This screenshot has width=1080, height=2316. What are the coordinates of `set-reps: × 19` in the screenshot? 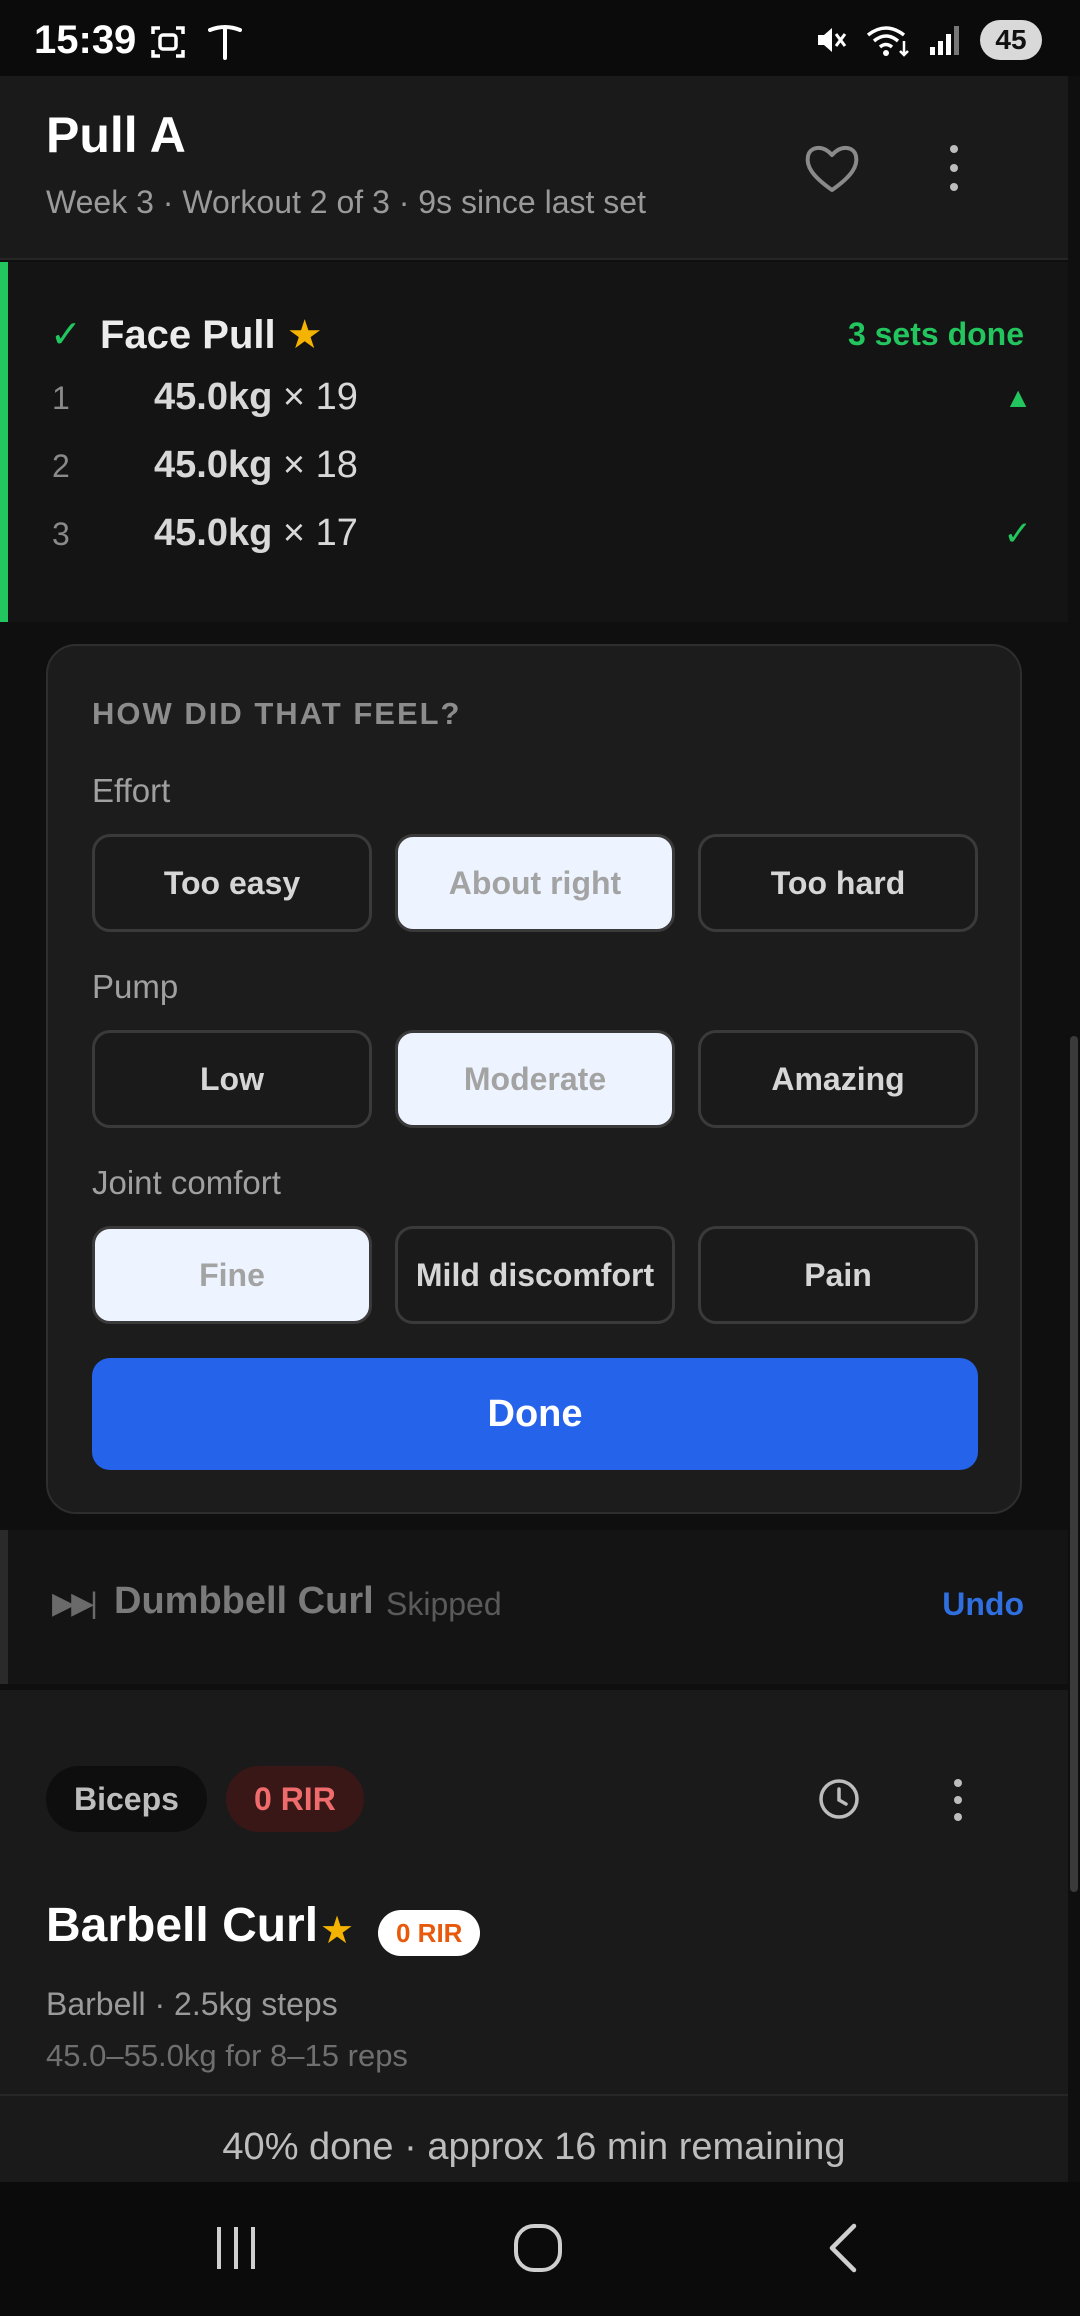 It's located at (315, 397).